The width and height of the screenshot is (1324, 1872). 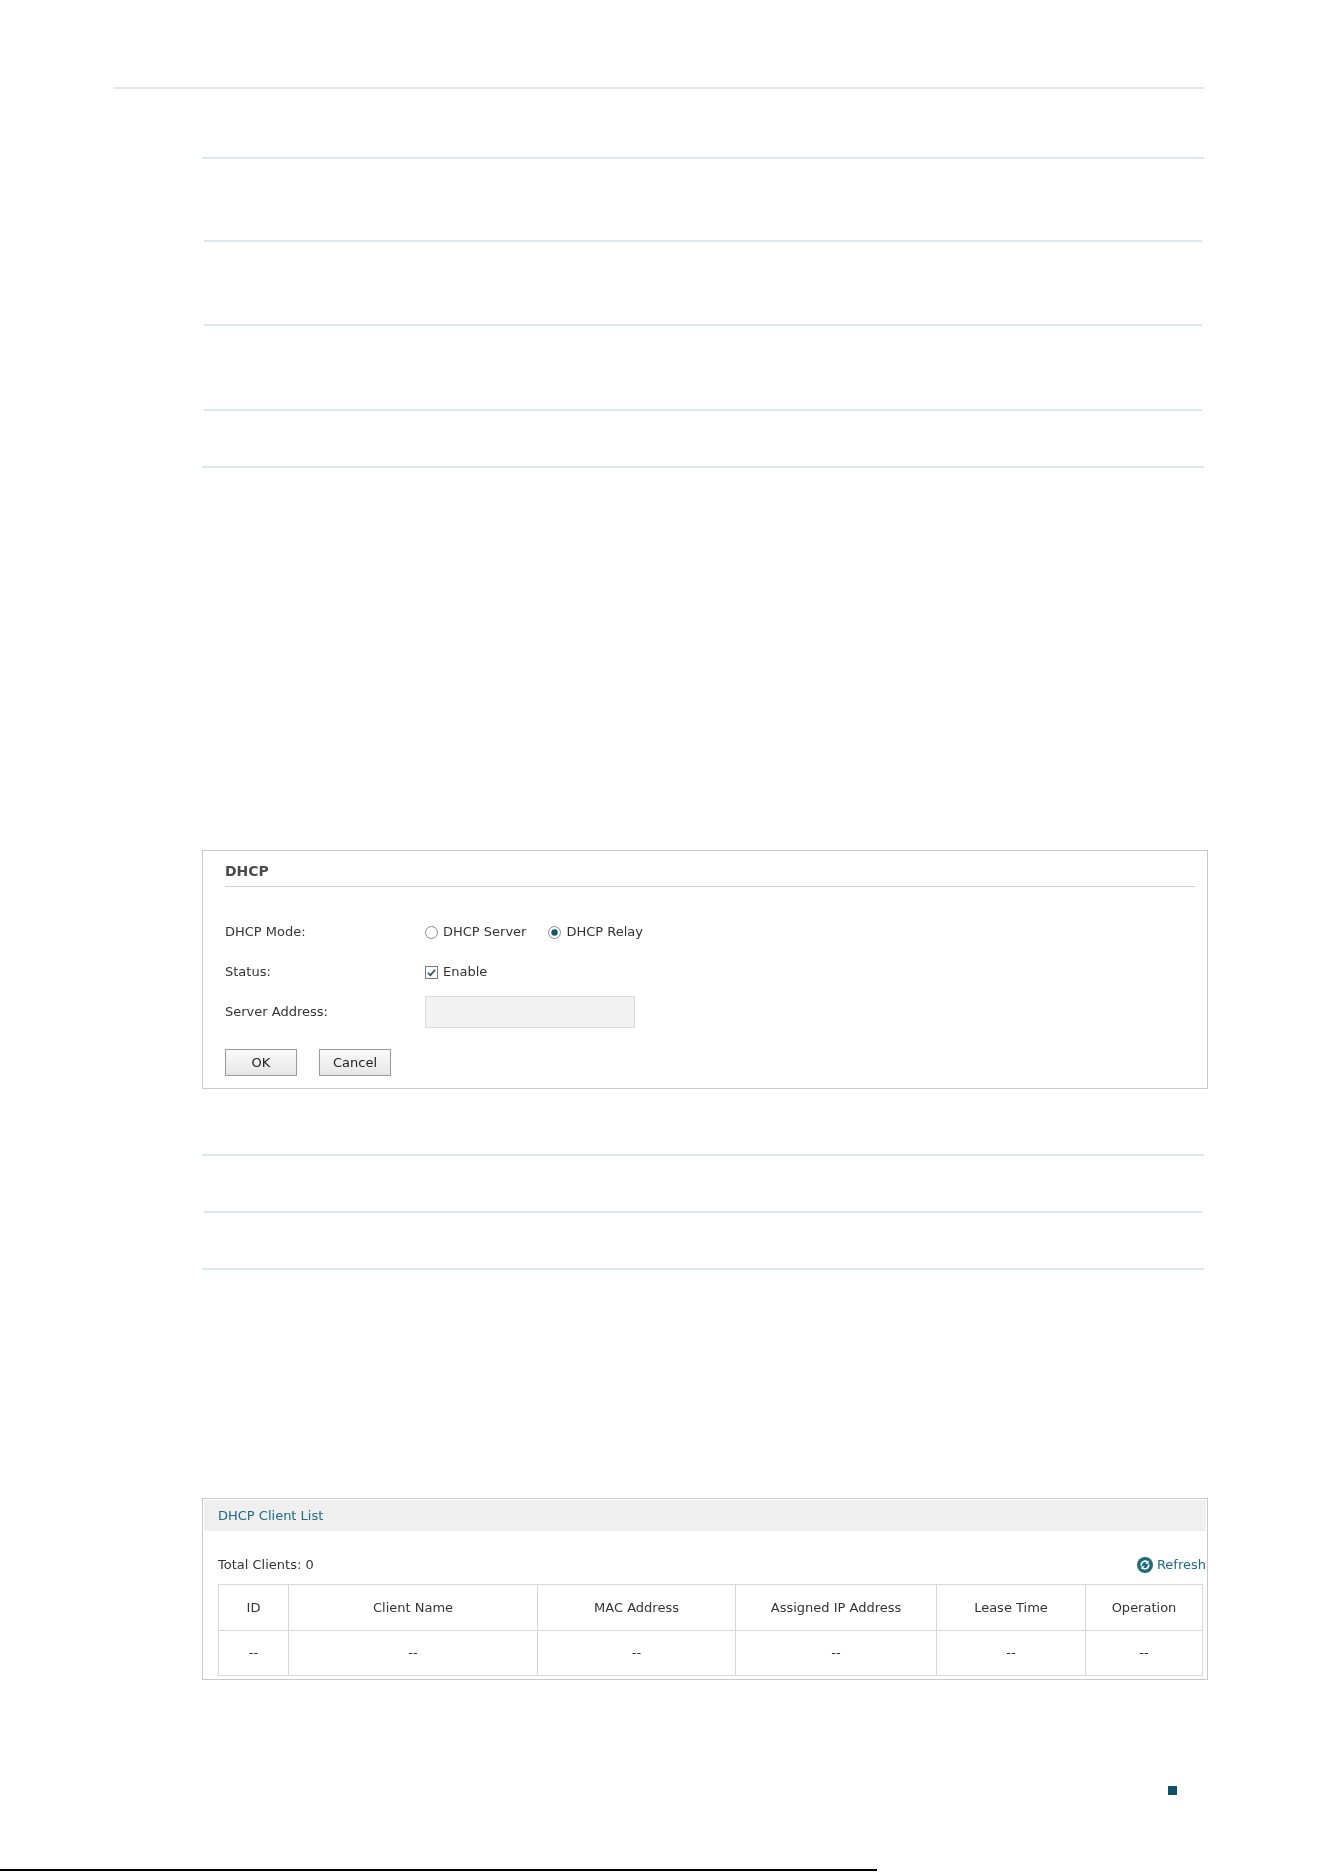 I want to click on radio-label: DHCP Server, so click(x=485, y=932).